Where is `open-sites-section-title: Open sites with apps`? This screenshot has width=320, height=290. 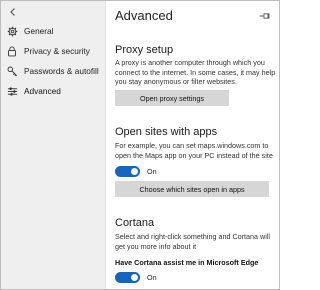 open-sites-section-title: Open sites with apps is located at coordinates (166, 132).